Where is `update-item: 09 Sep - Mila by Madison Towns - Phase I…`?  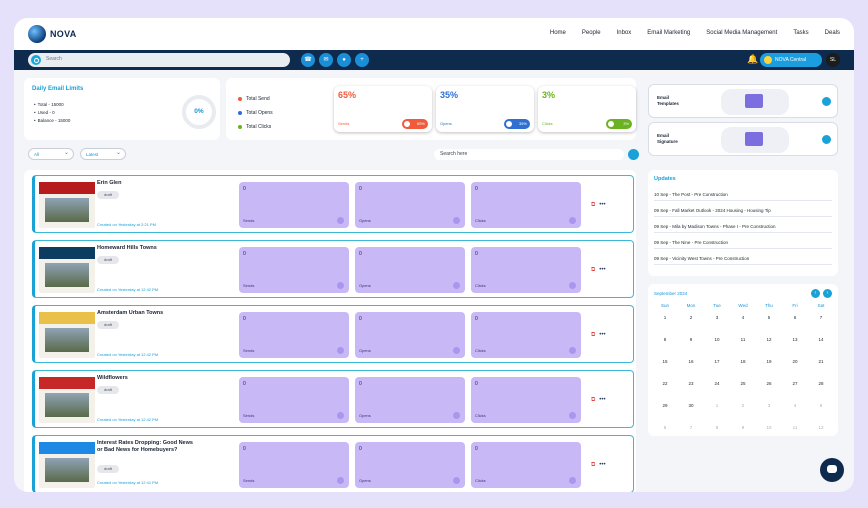 update-item: 09 Sep - Mila by Madison Towns - Phase I… is located at coordinates (743, 228).